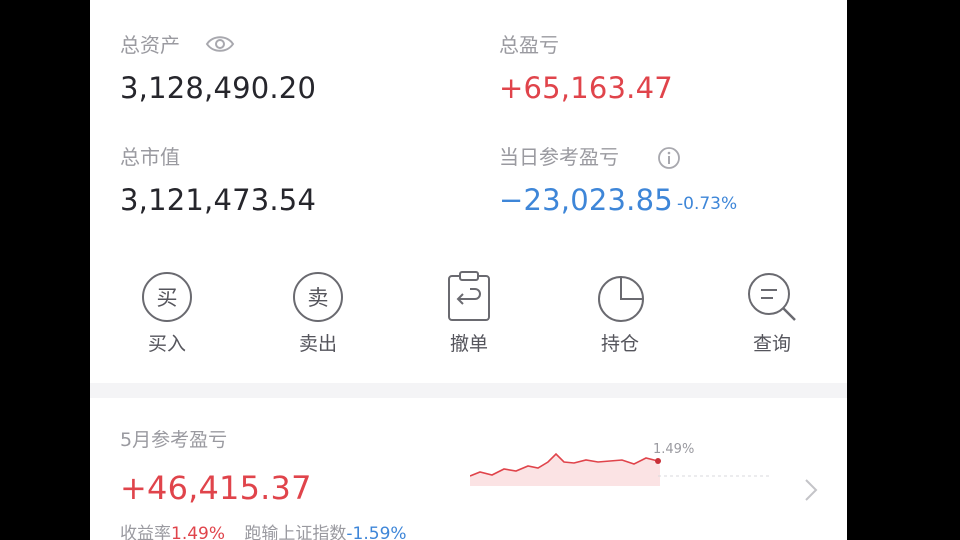 Image resolution: width=960 pixels, height=540 pixels. I want to click on buy-glyph: 买, so click(167, 298).